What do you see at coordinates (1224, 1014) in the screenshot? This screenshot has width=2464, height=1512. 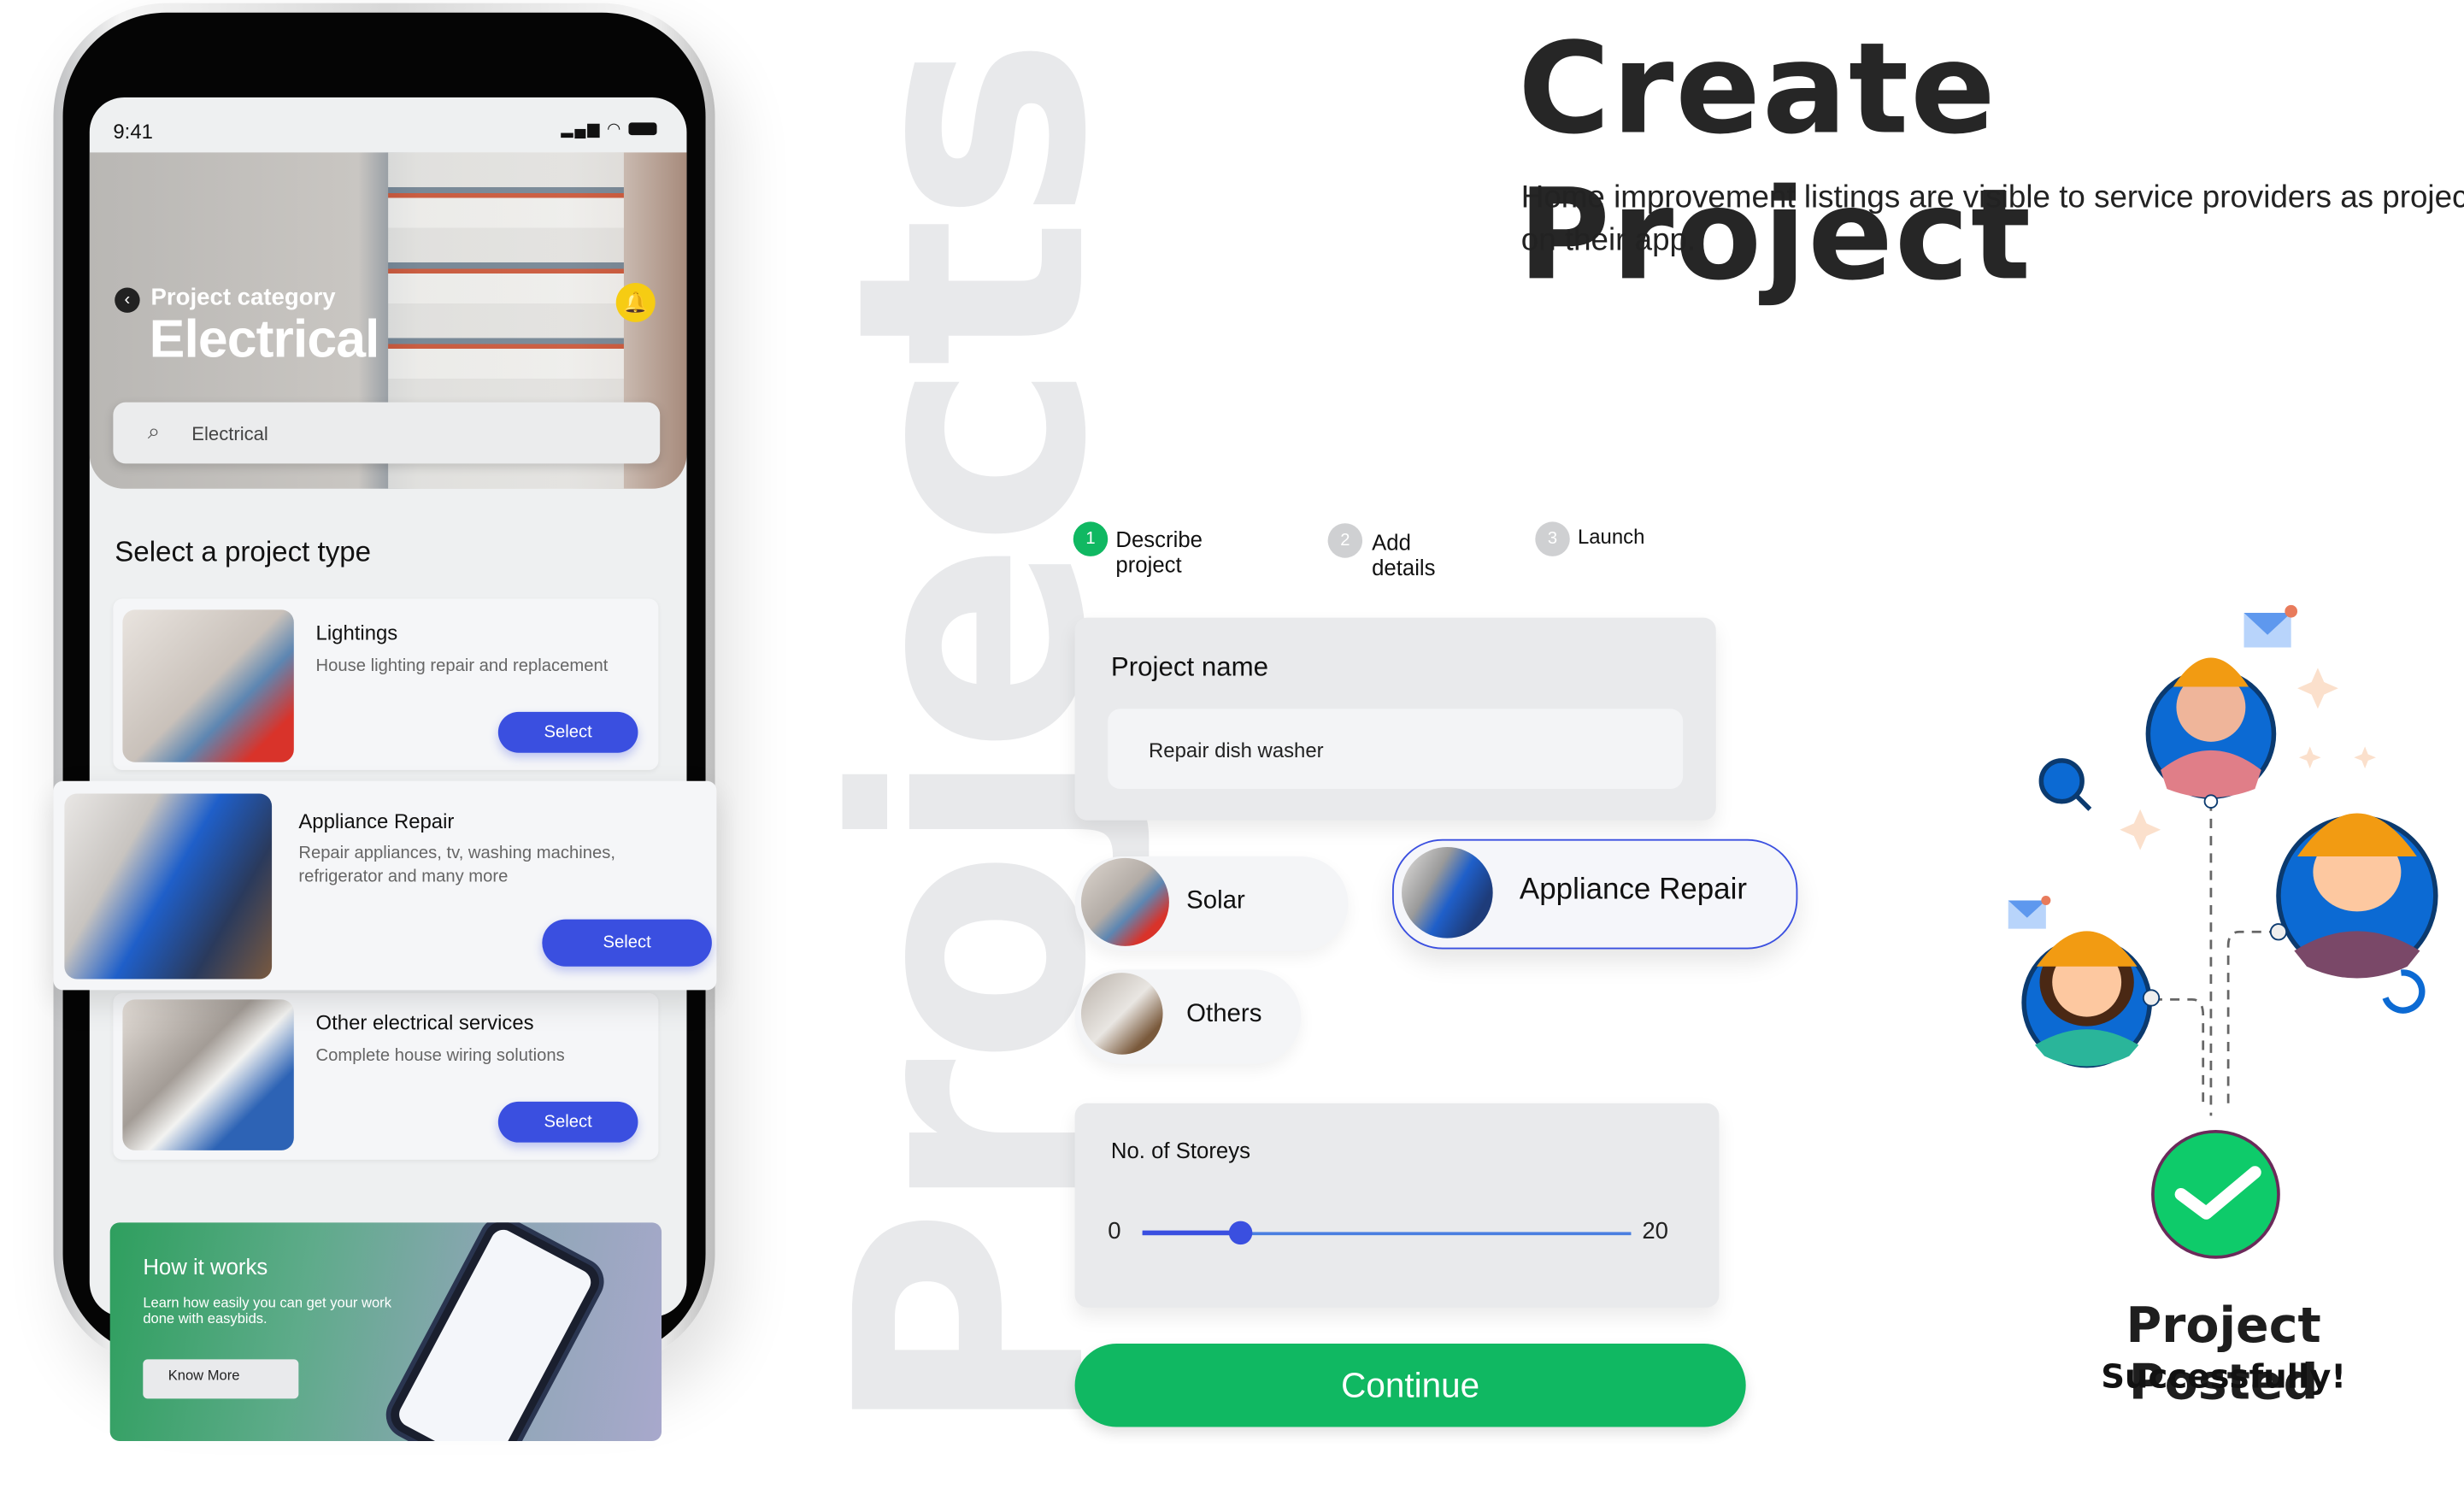 I see `category-label: Others` at bounding box center [1224, 1014].